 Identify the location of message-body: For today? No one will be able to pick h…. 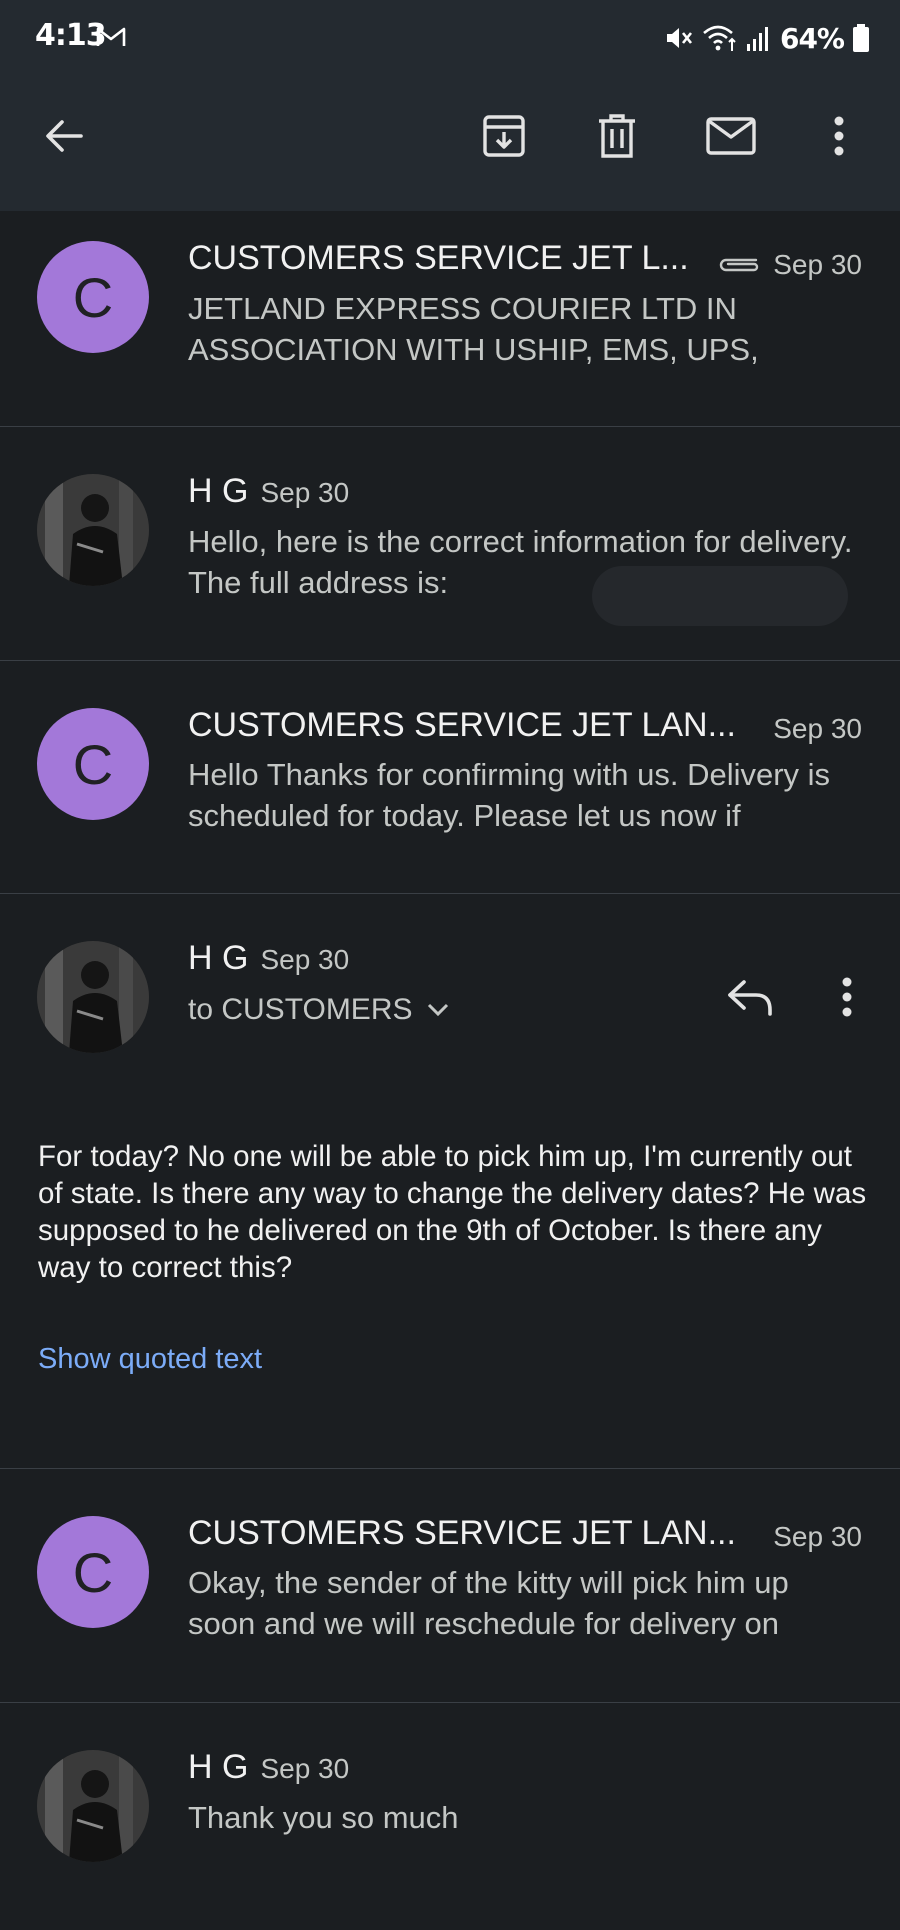
(452, 1212).